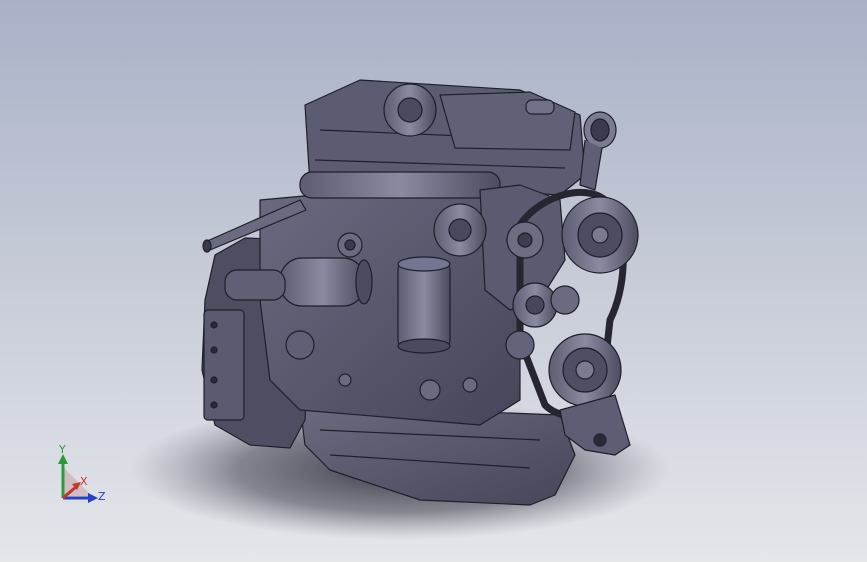 This screenshot has height=562, width=867. What do you see at coordinates (322, 282) in the screenshot?
I see `starter-motor` at bounding box center [322, 282].